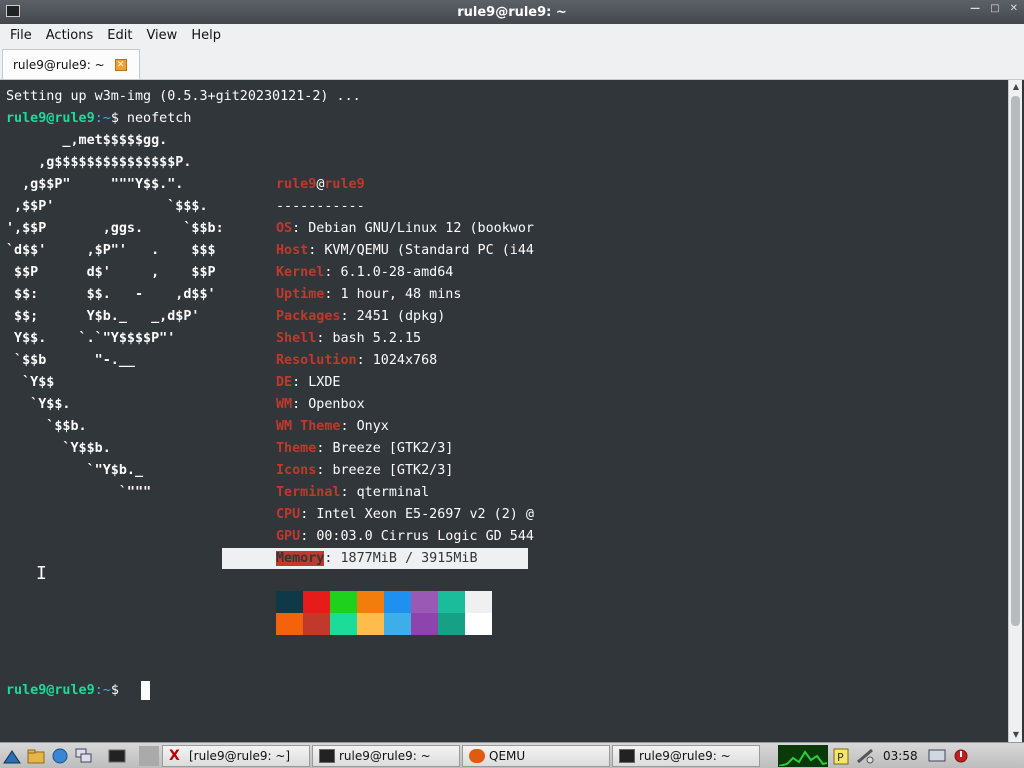 This screenshot has width=1024, height=768. What do you see at coordinates (1015, 361) in the screenshot?
I see `scrollbar-thumb` at bounding box center [1015, 361].